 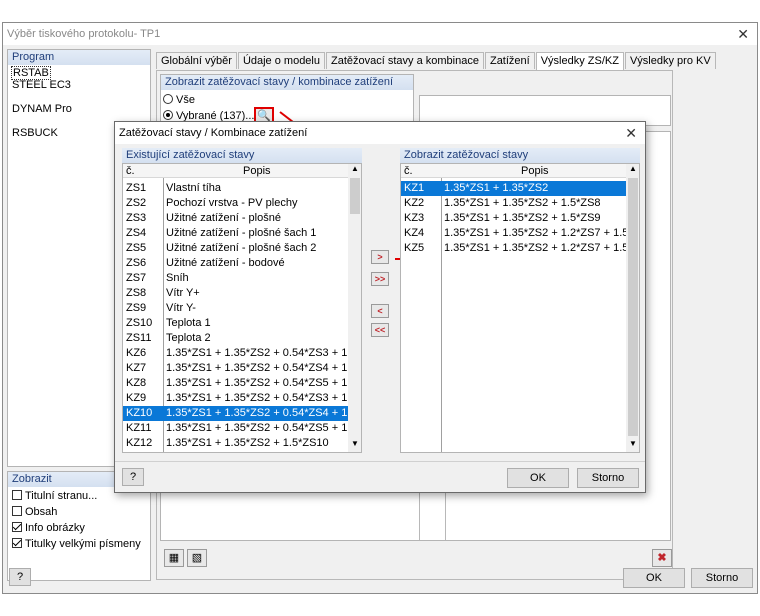 What do you see at coordinates (380, 257) in the screenshot?
I see `add-button: >` at bounding box center [380, 257].